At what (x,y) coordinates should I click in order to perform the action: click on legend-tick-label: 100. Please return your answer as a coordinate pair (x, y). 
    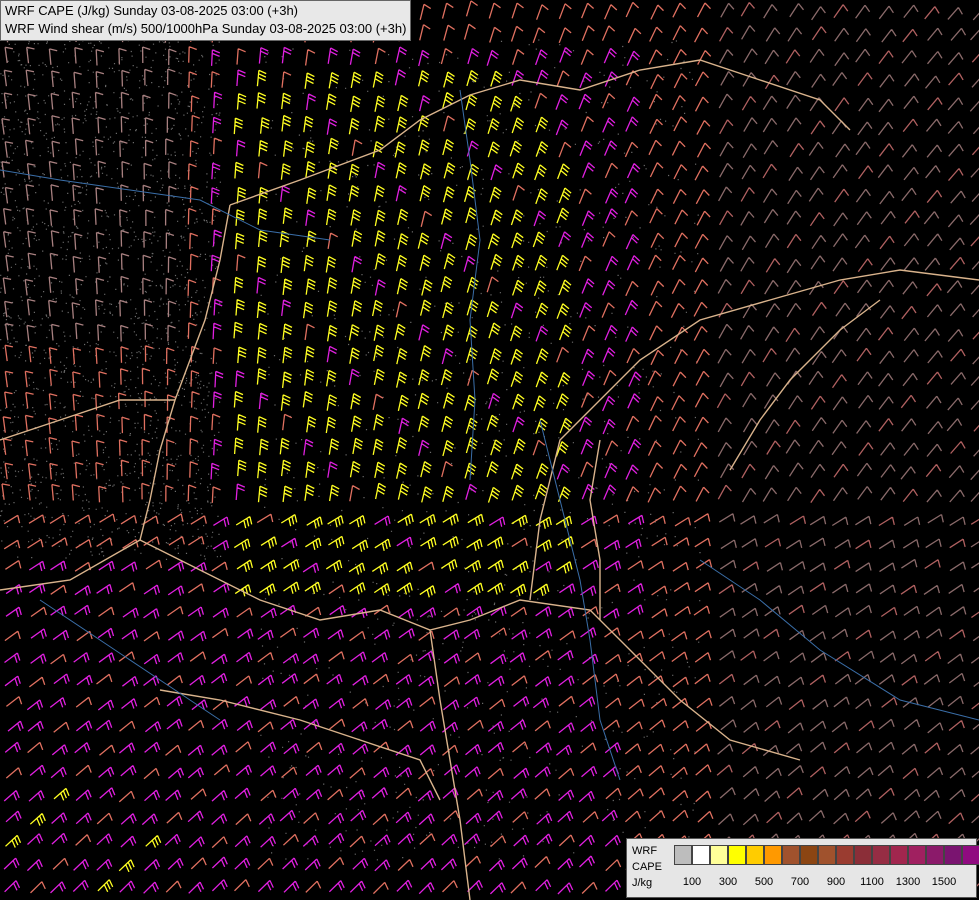
    Looking at the image, I should click on (692, 882).